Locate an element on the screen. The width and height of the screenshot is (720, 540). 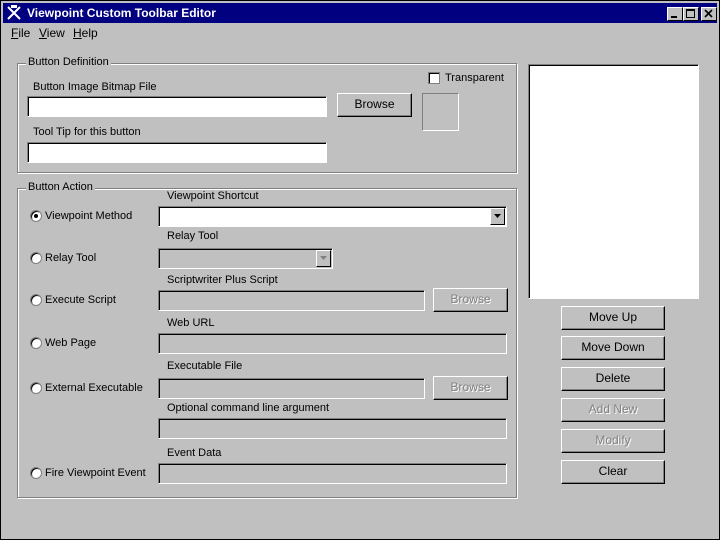
execute-script-label: Execute Script is located at coordinates (80, 300).